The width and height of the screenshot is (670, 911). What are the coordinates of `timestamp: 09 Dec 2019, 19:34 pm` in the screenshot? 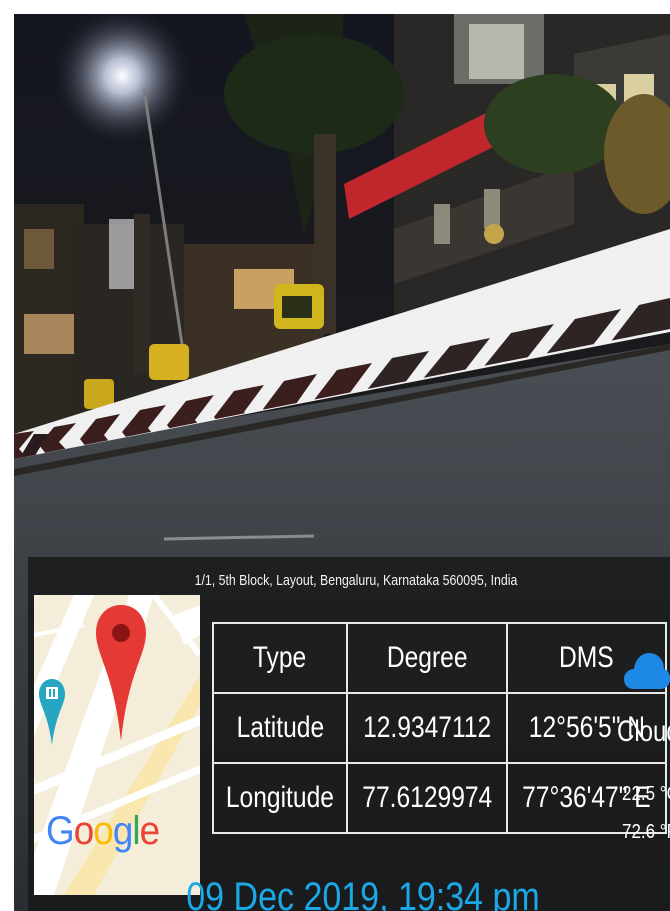 It's located at (363, 893).